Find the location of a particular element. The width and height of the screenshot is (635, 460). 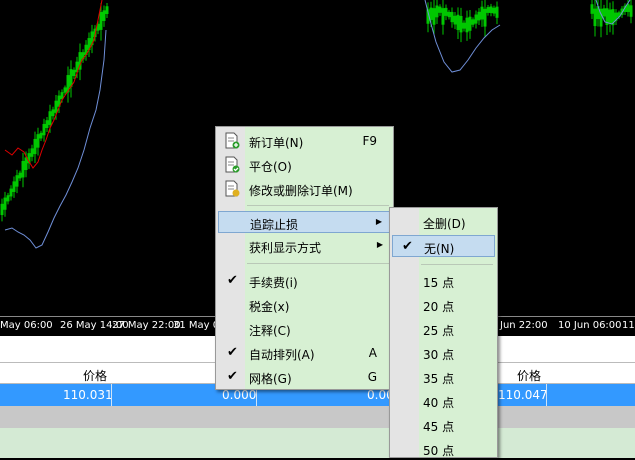

menu-item-close-position: 平仓(O) is located at coordinates (304, 165).